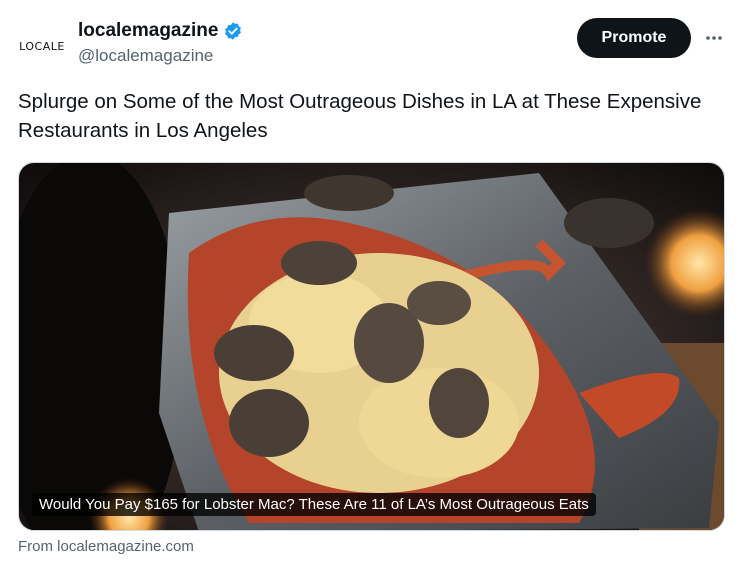 Image resolution: width=742 pixels, height=570 pixels. What do you see at coordinates (145, 56) in the screenshot?
I see `handle: @localemagazine` at bounding box center [145, 56].